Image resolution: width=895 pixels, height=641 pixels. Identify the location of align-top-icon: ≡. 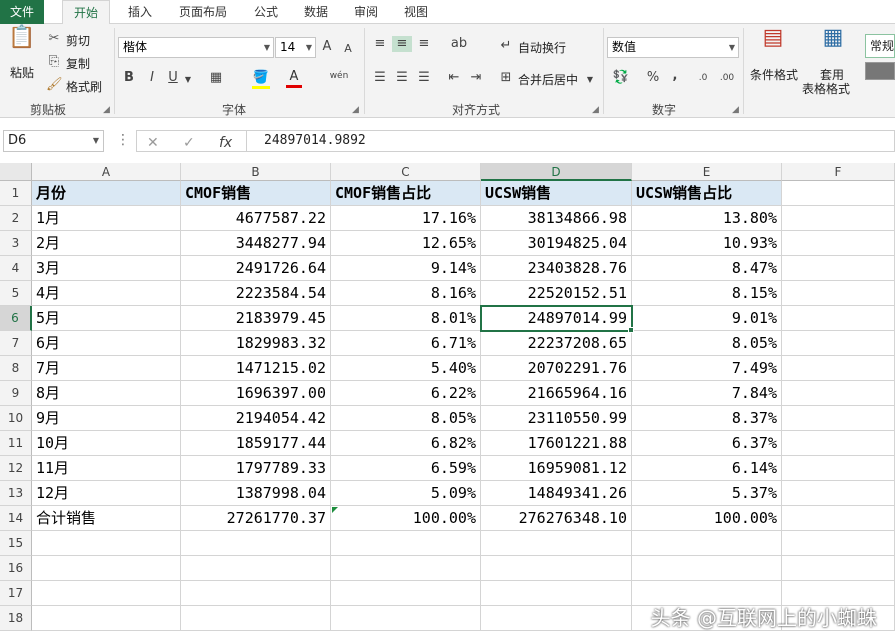
(380, 44).